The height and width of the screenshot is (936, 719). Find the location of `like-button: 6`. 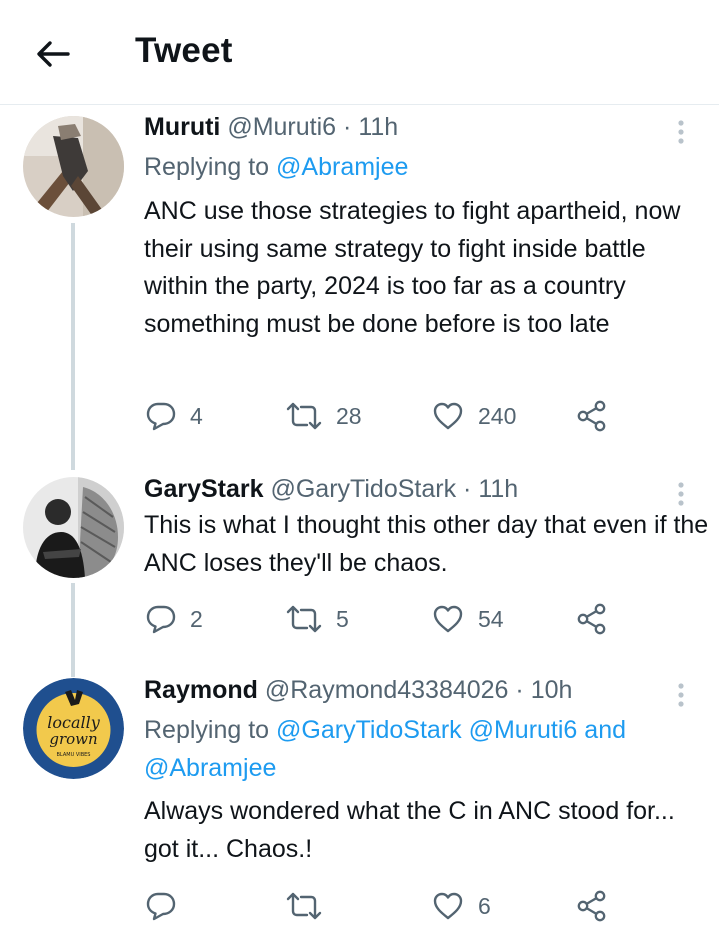

like-button: 6 is located at coordinates (461, 906).